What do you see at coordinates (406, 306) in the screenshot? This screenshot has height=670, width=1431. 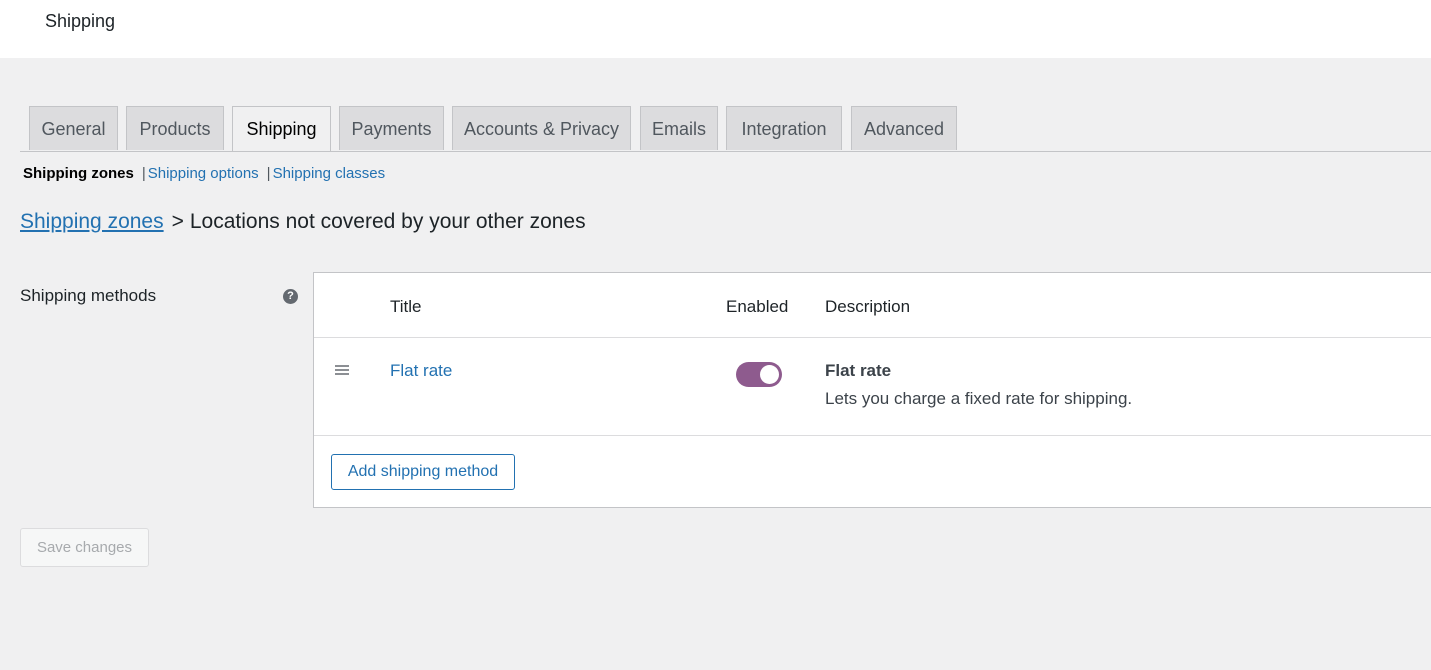 I see `column-header-title: Title` at bounding box center [406, 306].